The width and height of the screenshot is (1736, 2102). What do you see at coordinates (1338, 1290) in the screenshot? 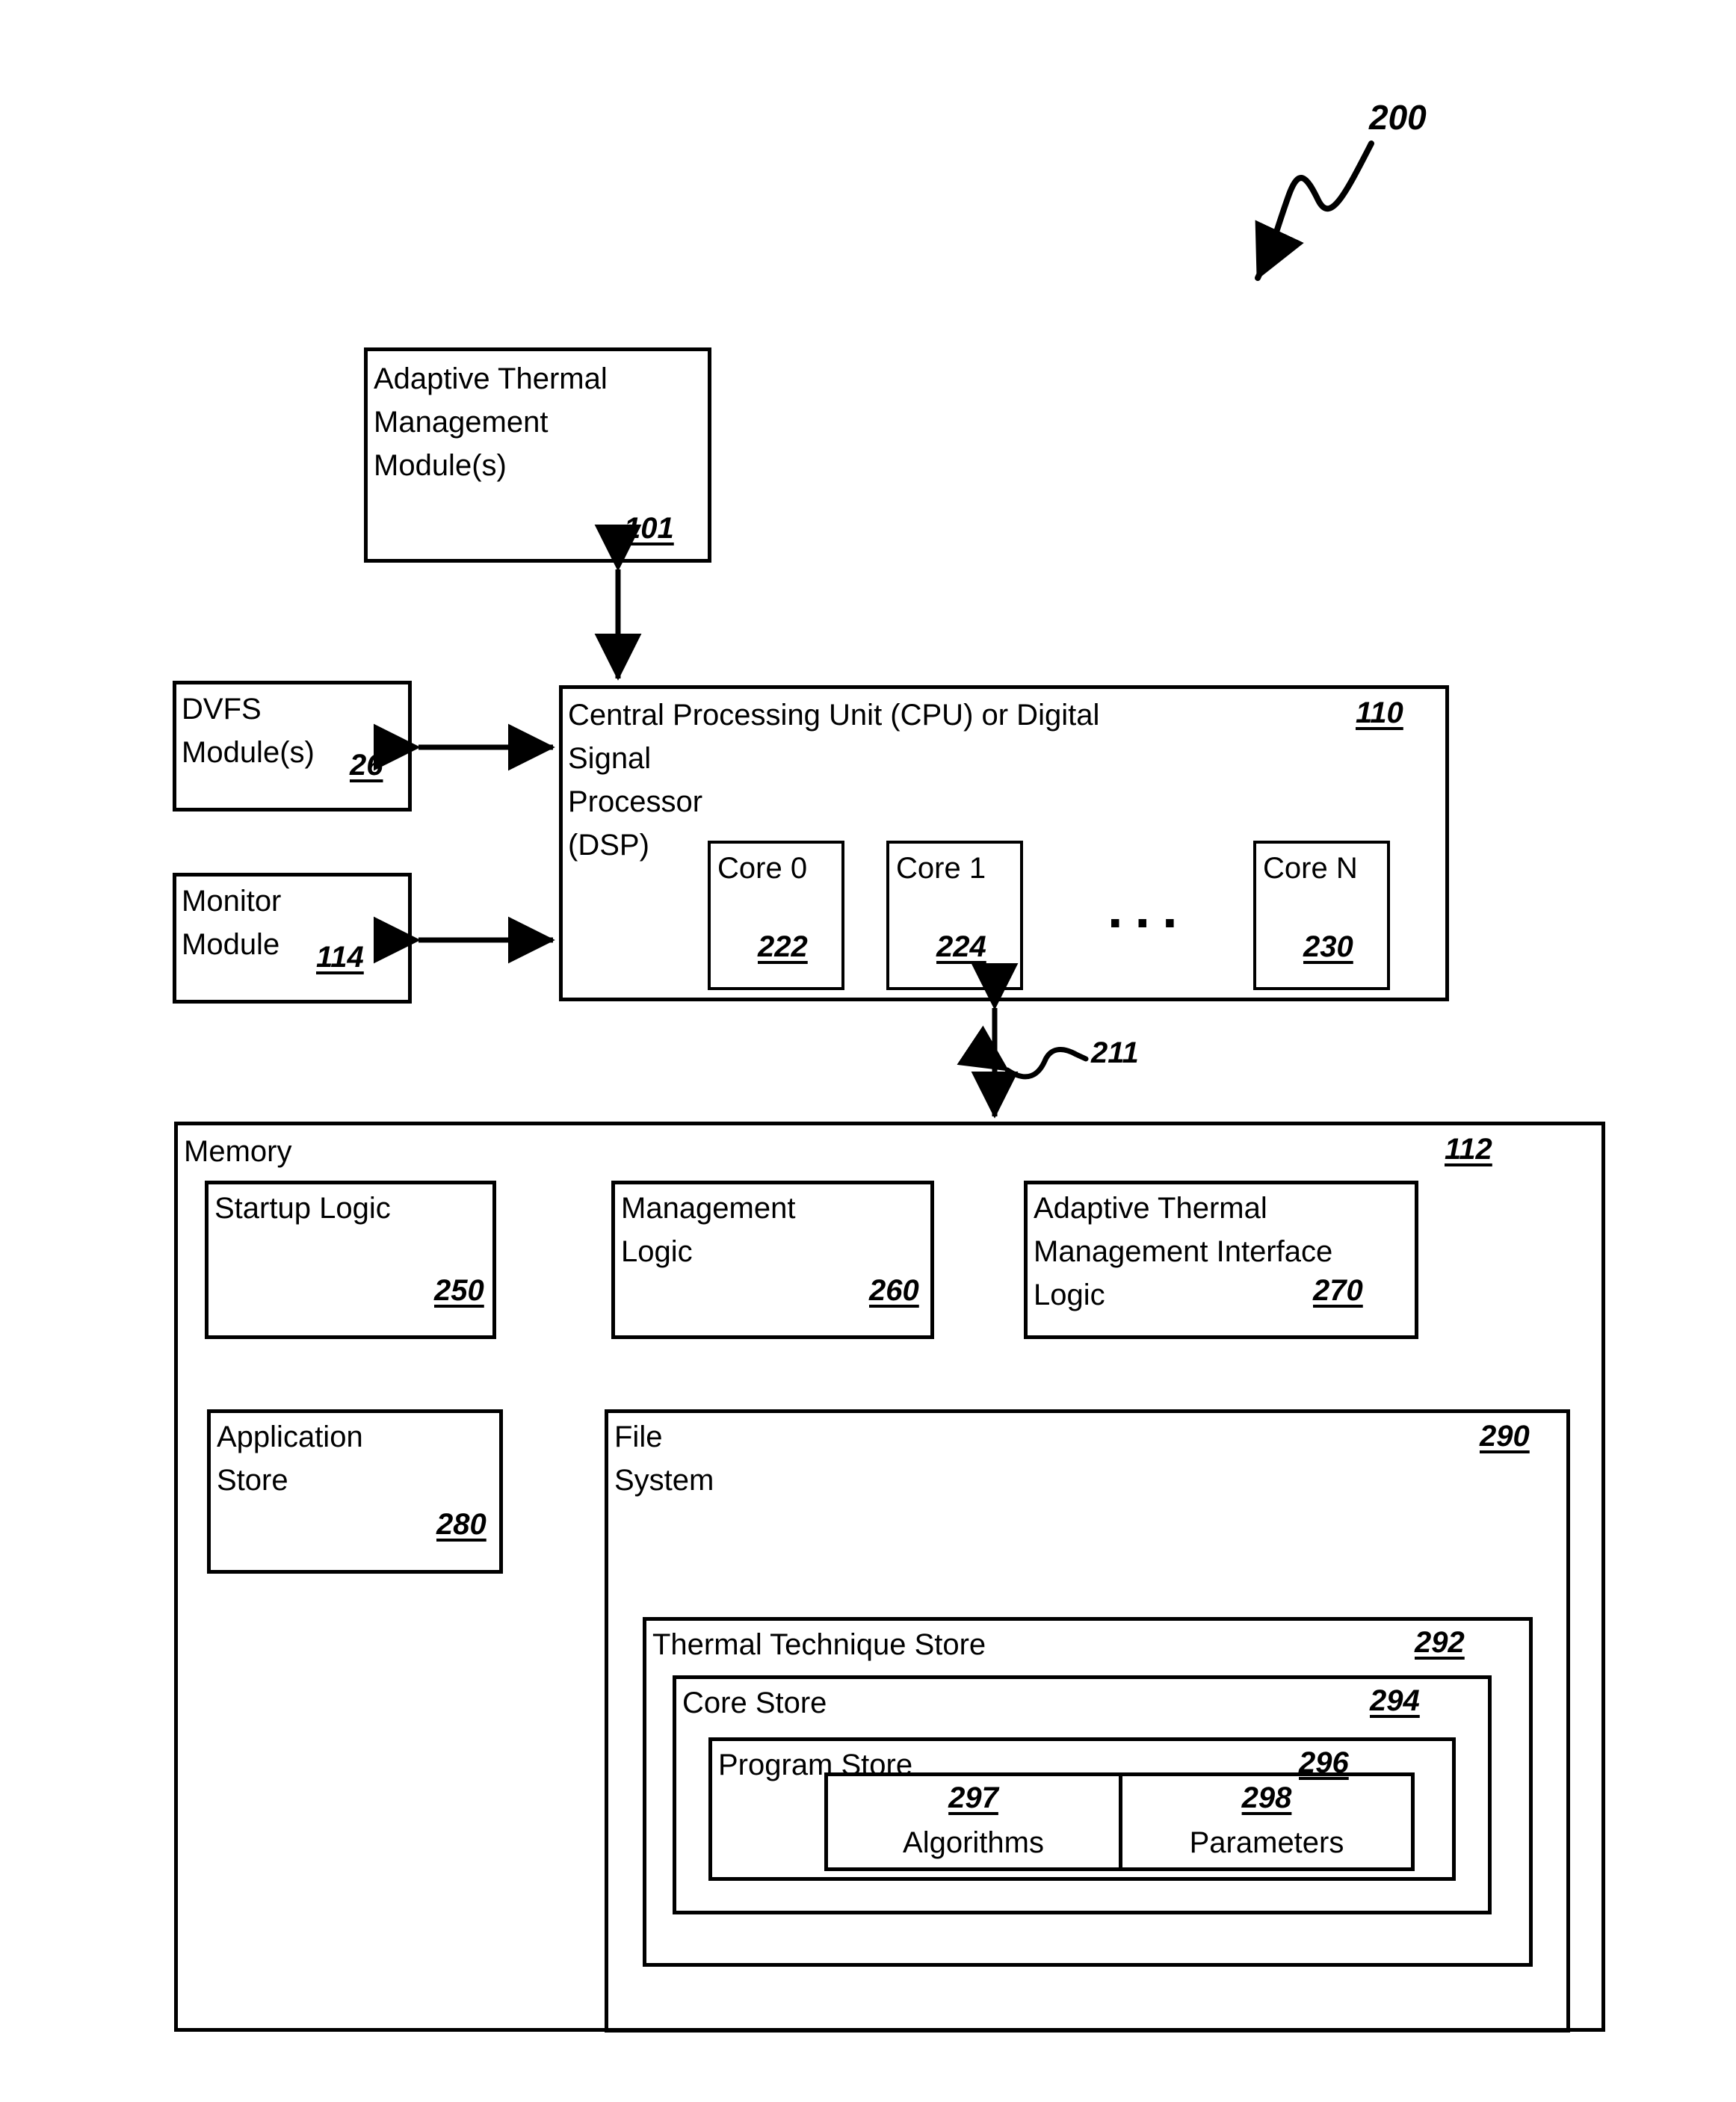
I see `adaptive-thermal-management-interface-logic-ref: 270` at bounding box center [1338, 1290].